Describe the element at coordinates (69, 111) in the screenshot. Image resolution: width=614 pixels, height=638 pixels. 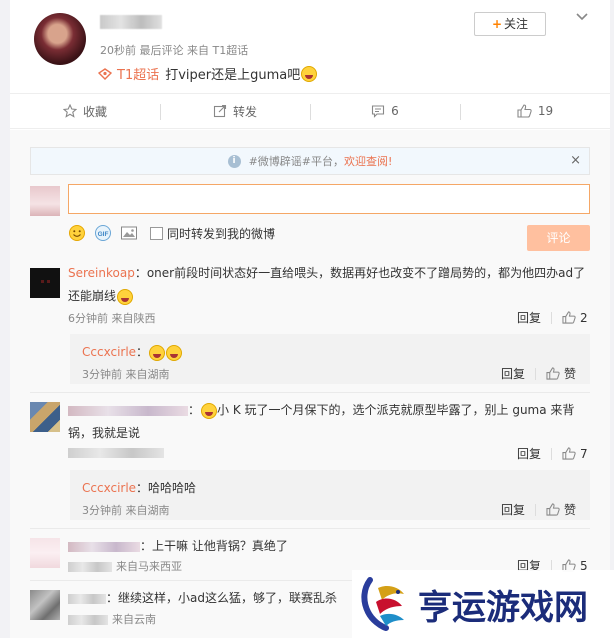
I see `star-icon` at that location.